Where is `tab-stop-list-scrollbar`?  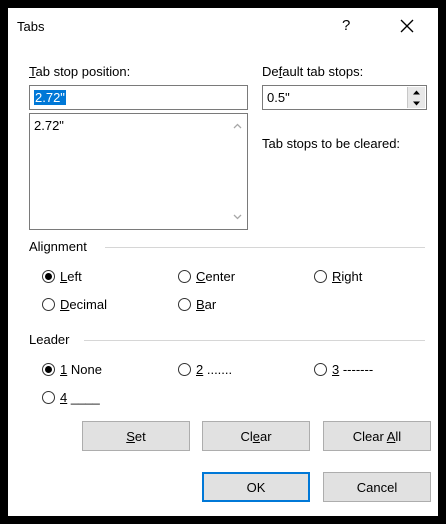 tab-stop-list-scrollbar is located at coordinates (237, 171).